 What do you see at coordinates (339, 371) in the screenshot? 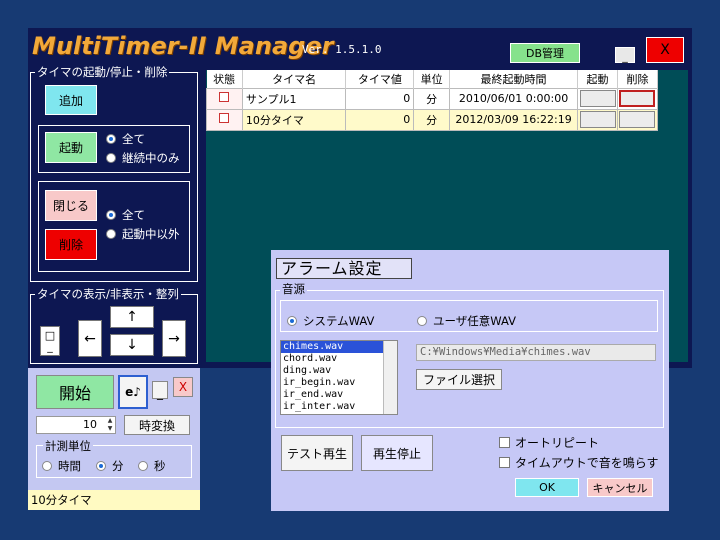
I see `list-item: ding.wav` at bounding box center [339, 371].